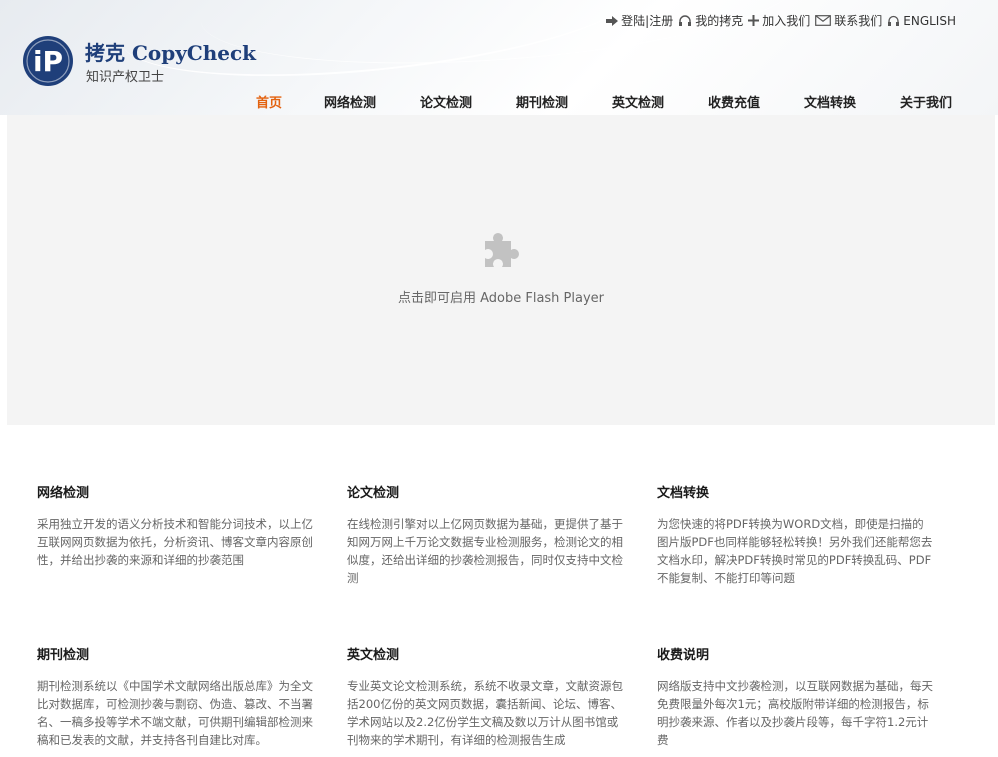 This screenshot has height=757, width=998. Describe the element at coordinates (176, 653) in the screenshot. I see `card-title: 期刊检测` at that location.